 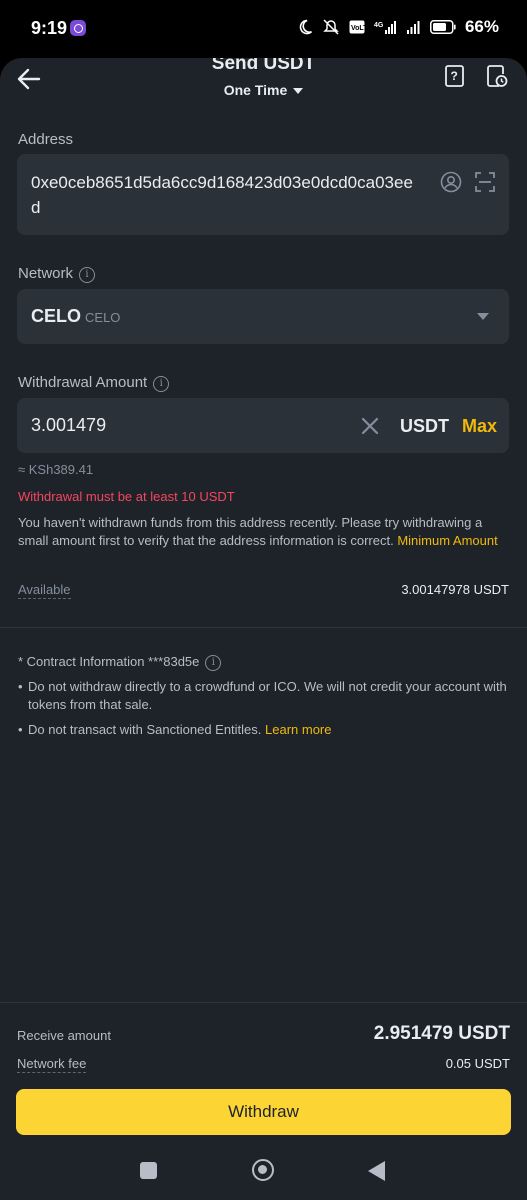 I want to click on svg-text: VoLTE, so click(x=358, y=28).